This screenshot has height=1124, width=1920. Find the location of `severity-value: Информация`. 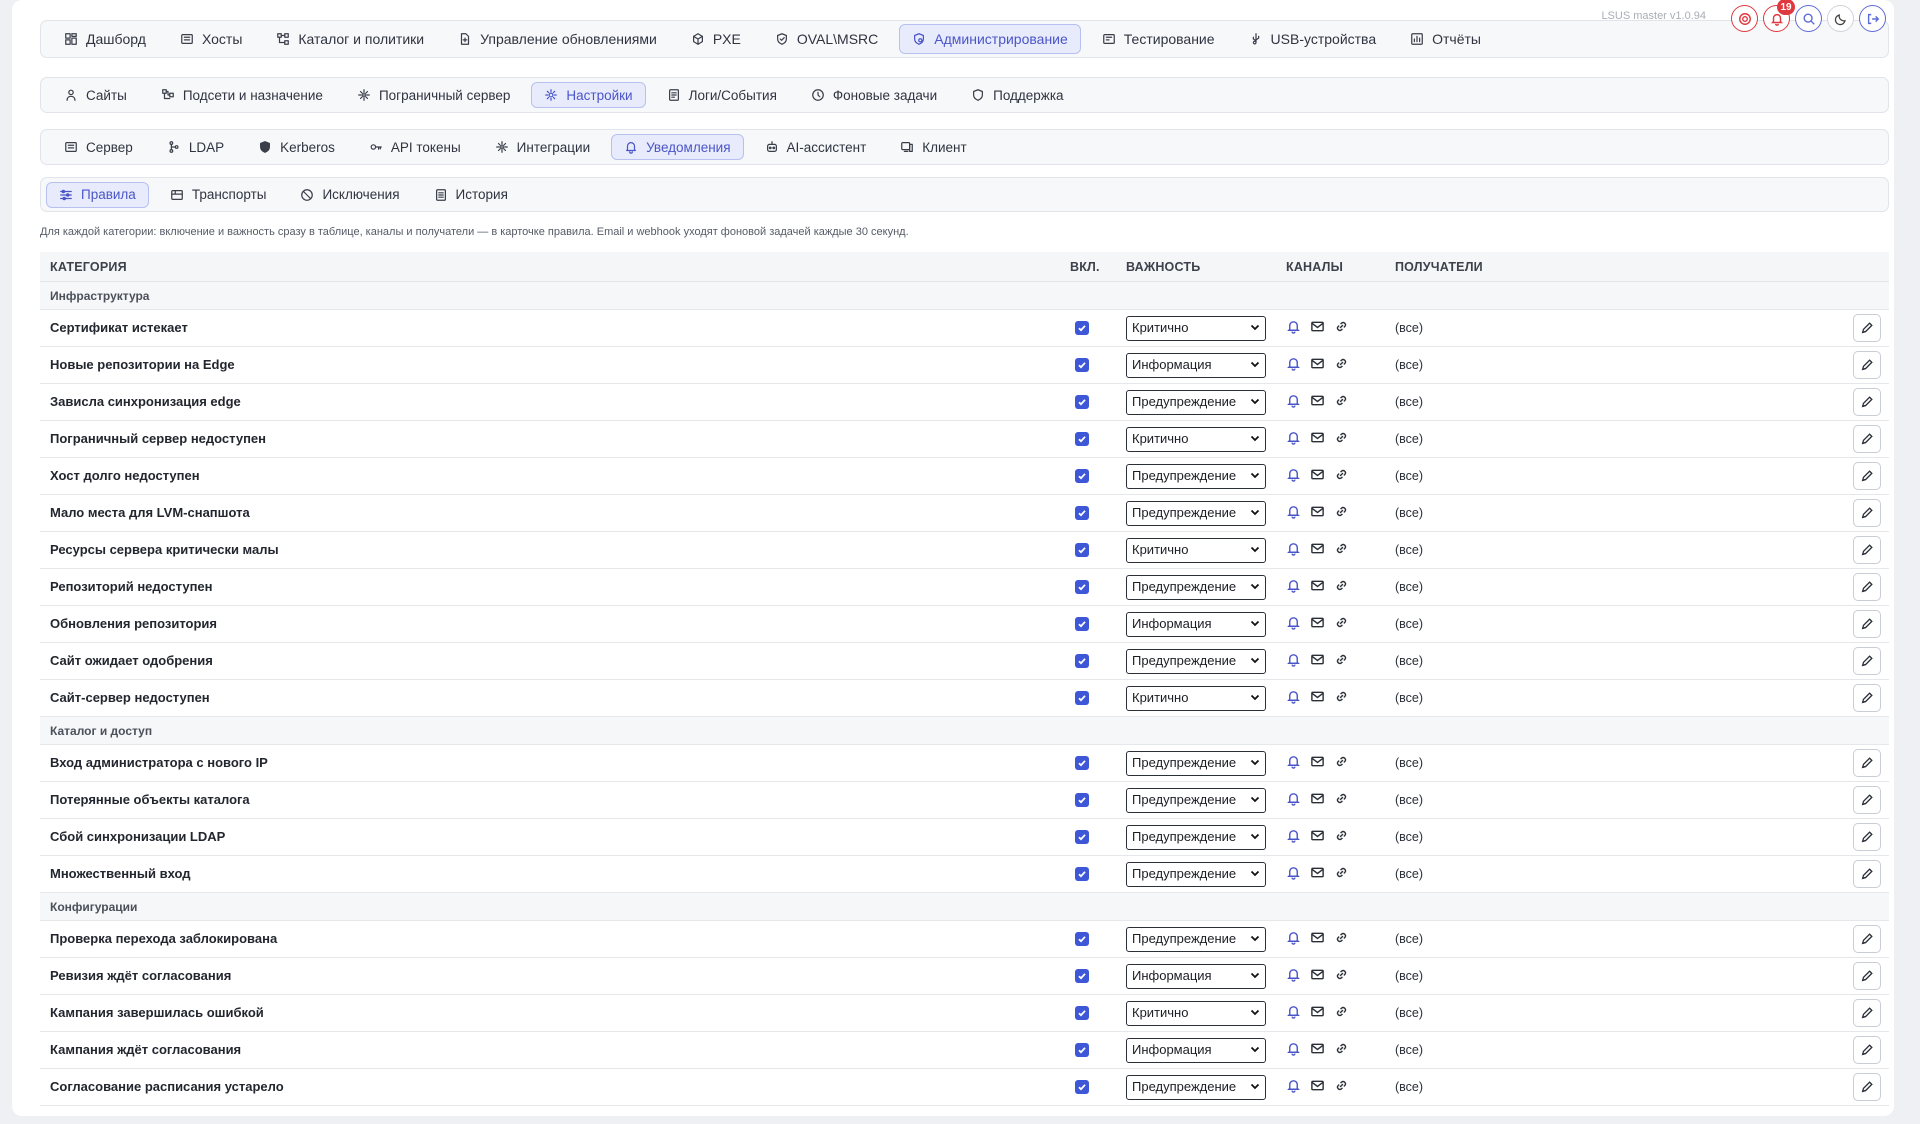

severity-value: Информация is located at coordinates (1172, 975).